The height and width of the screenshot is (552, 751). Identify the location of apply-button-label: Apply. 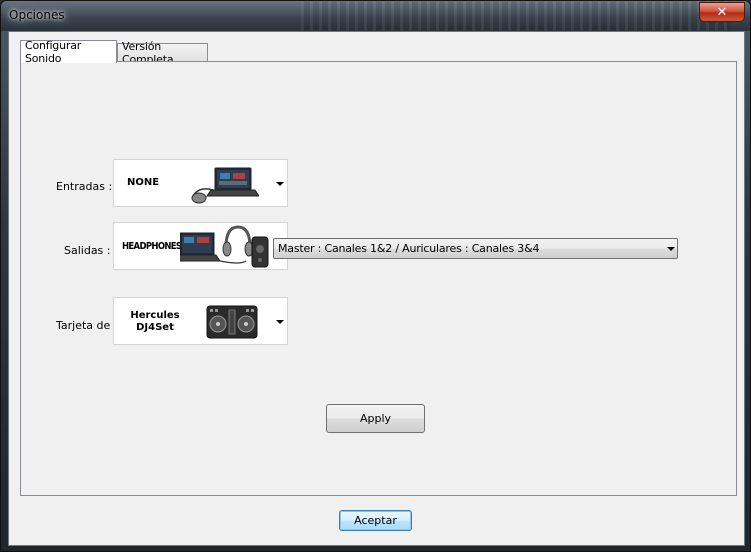
(375, 418).